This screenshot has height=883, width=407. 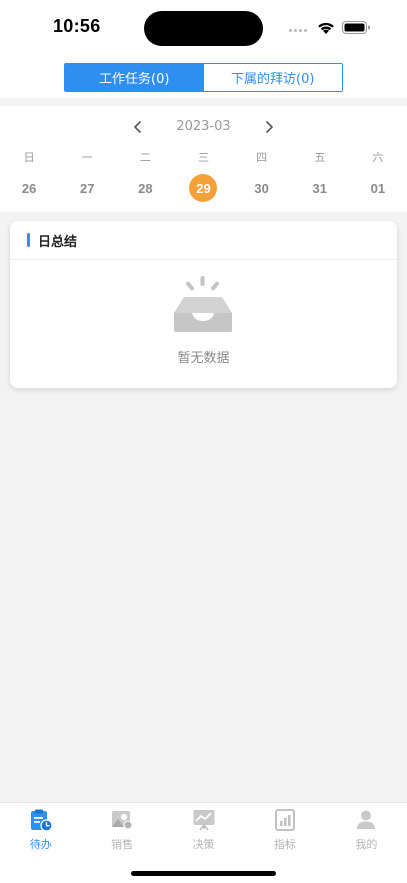 I want to click on dynamic-island, so click(x=203, y=28).